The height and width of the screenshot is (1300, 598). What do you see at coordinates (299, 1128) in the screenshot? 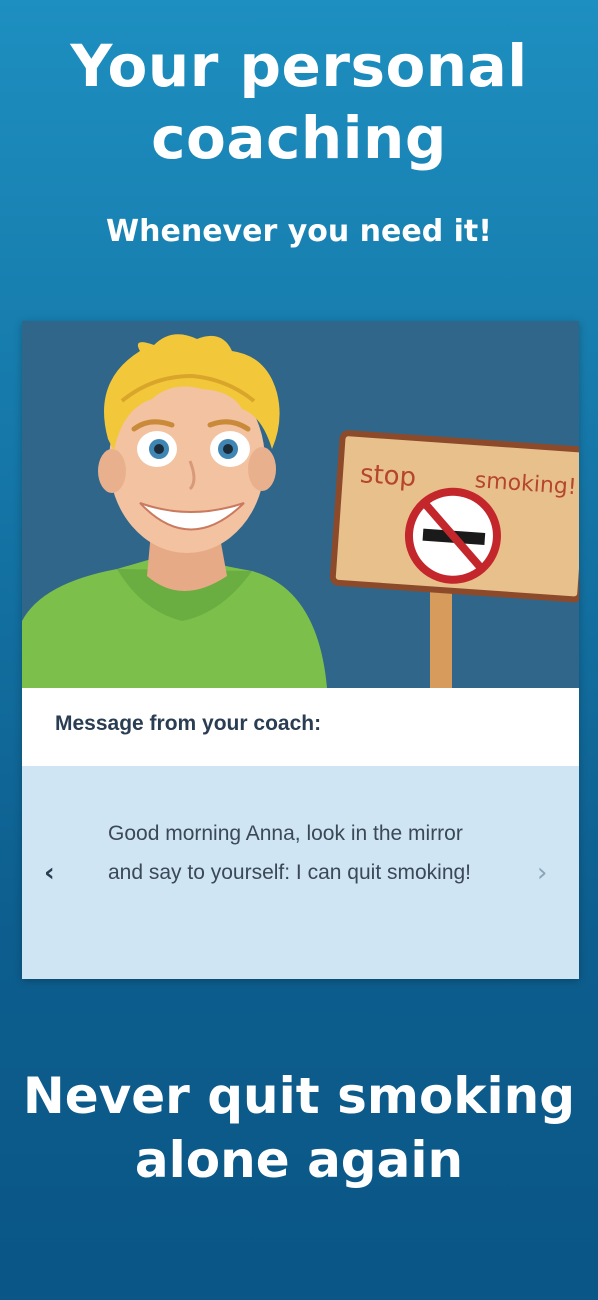
I see `headline-bottom: Never quit smoking alone again` at bounding box center [299, 1128].